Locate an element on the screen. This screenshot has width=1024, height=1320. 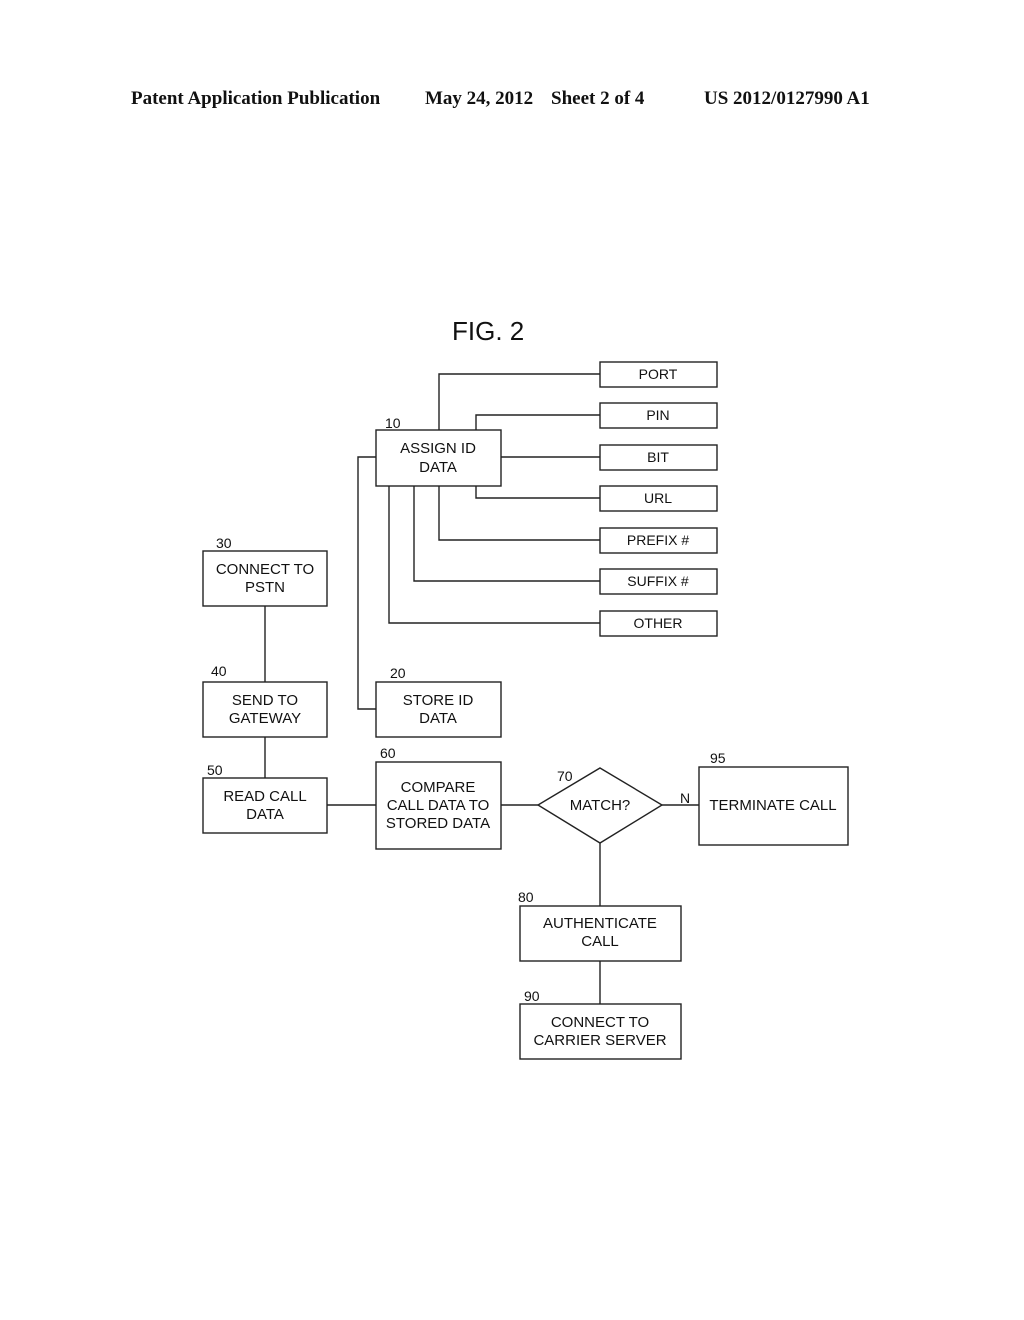
node-label: SEND TO is located at coordinates (265, 700).